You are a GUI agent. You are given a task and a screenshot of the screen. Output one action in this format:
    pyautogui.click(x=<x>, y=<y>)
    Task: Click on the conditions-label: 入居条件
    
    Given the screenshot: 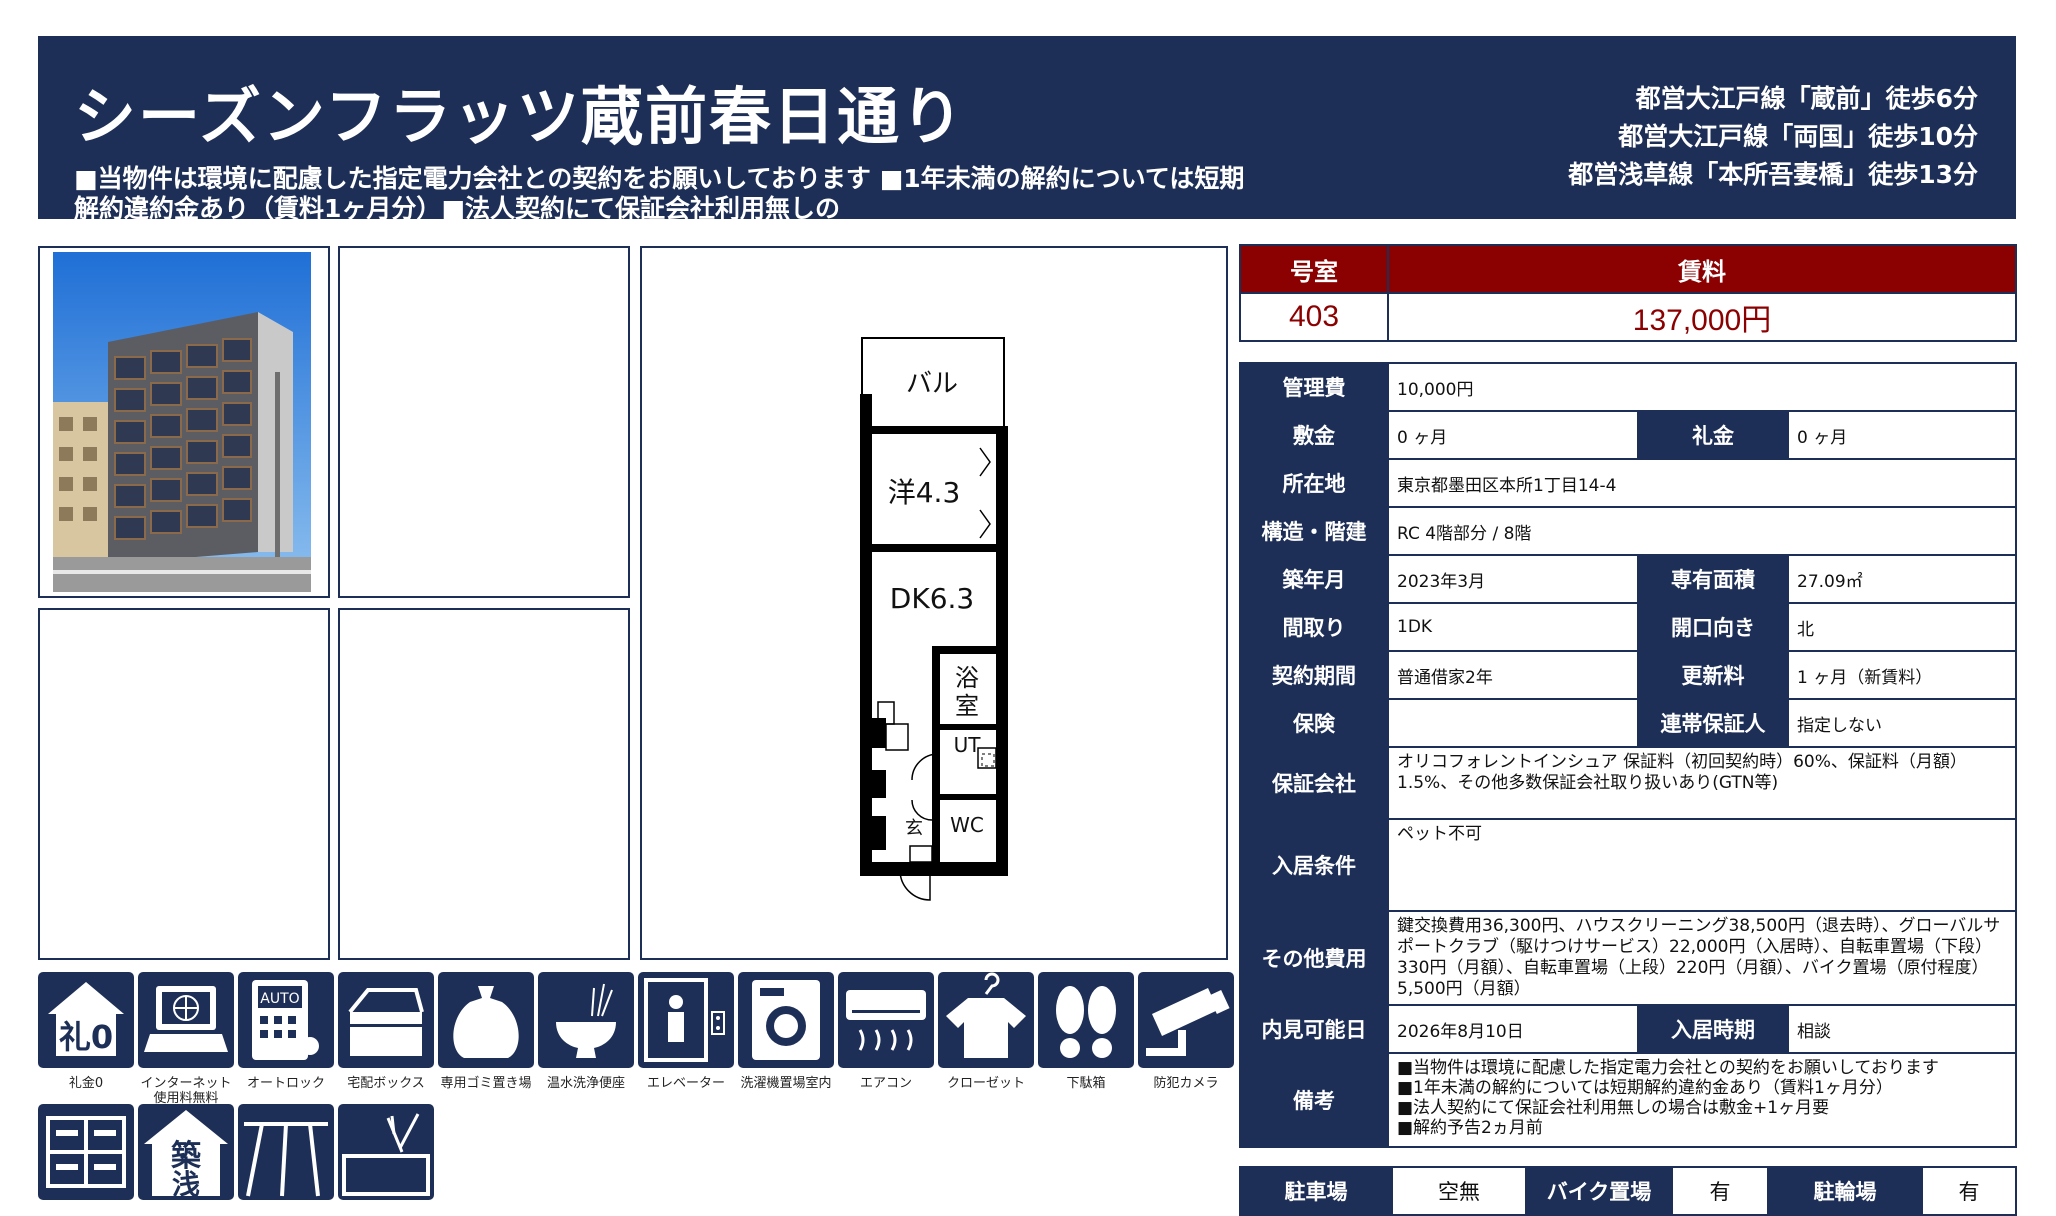 What is the action you would take?
    pyautogui.click(x=1314, y=865)
    